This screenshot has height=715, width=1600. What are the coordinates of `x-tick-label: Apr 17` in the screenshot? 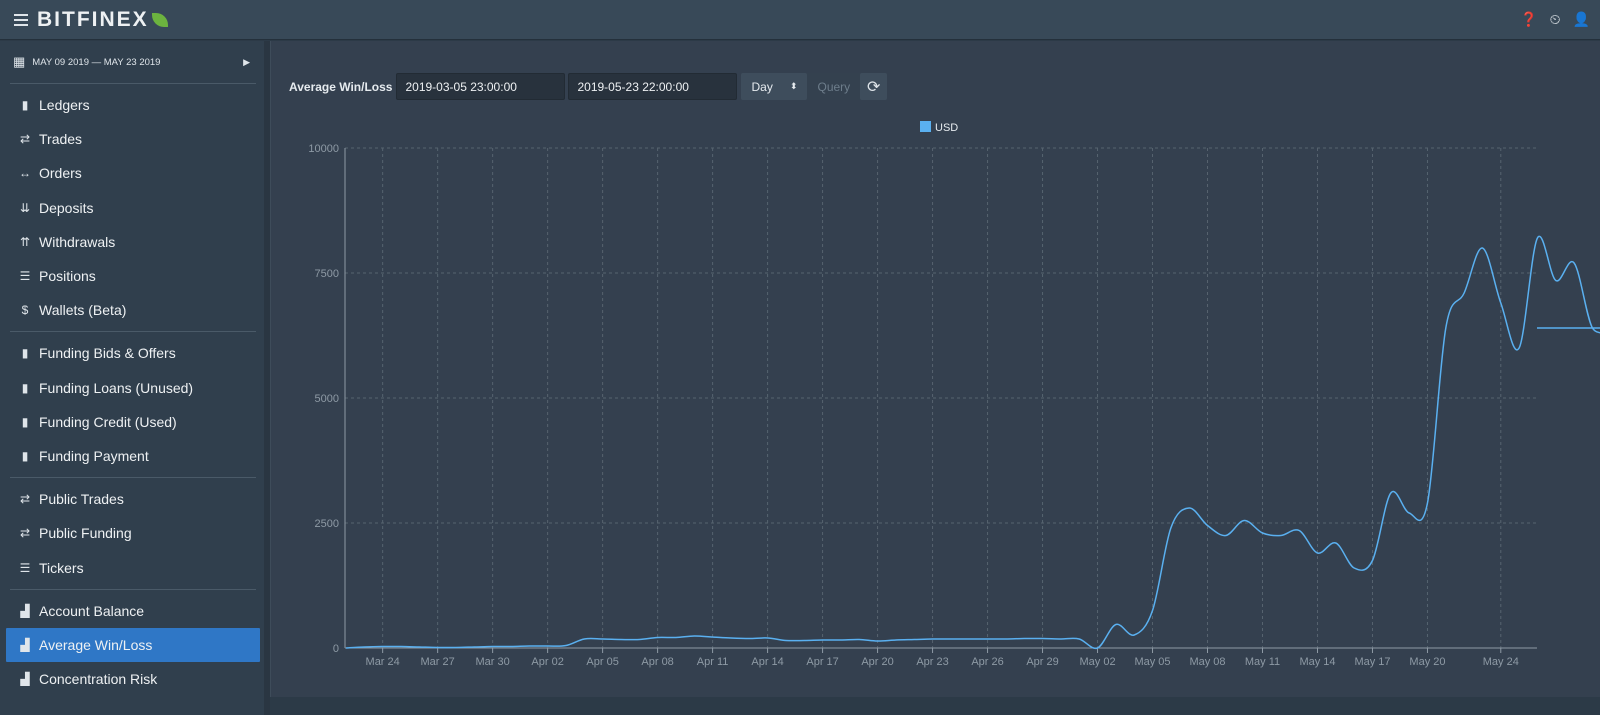 It's located at (822, 662).